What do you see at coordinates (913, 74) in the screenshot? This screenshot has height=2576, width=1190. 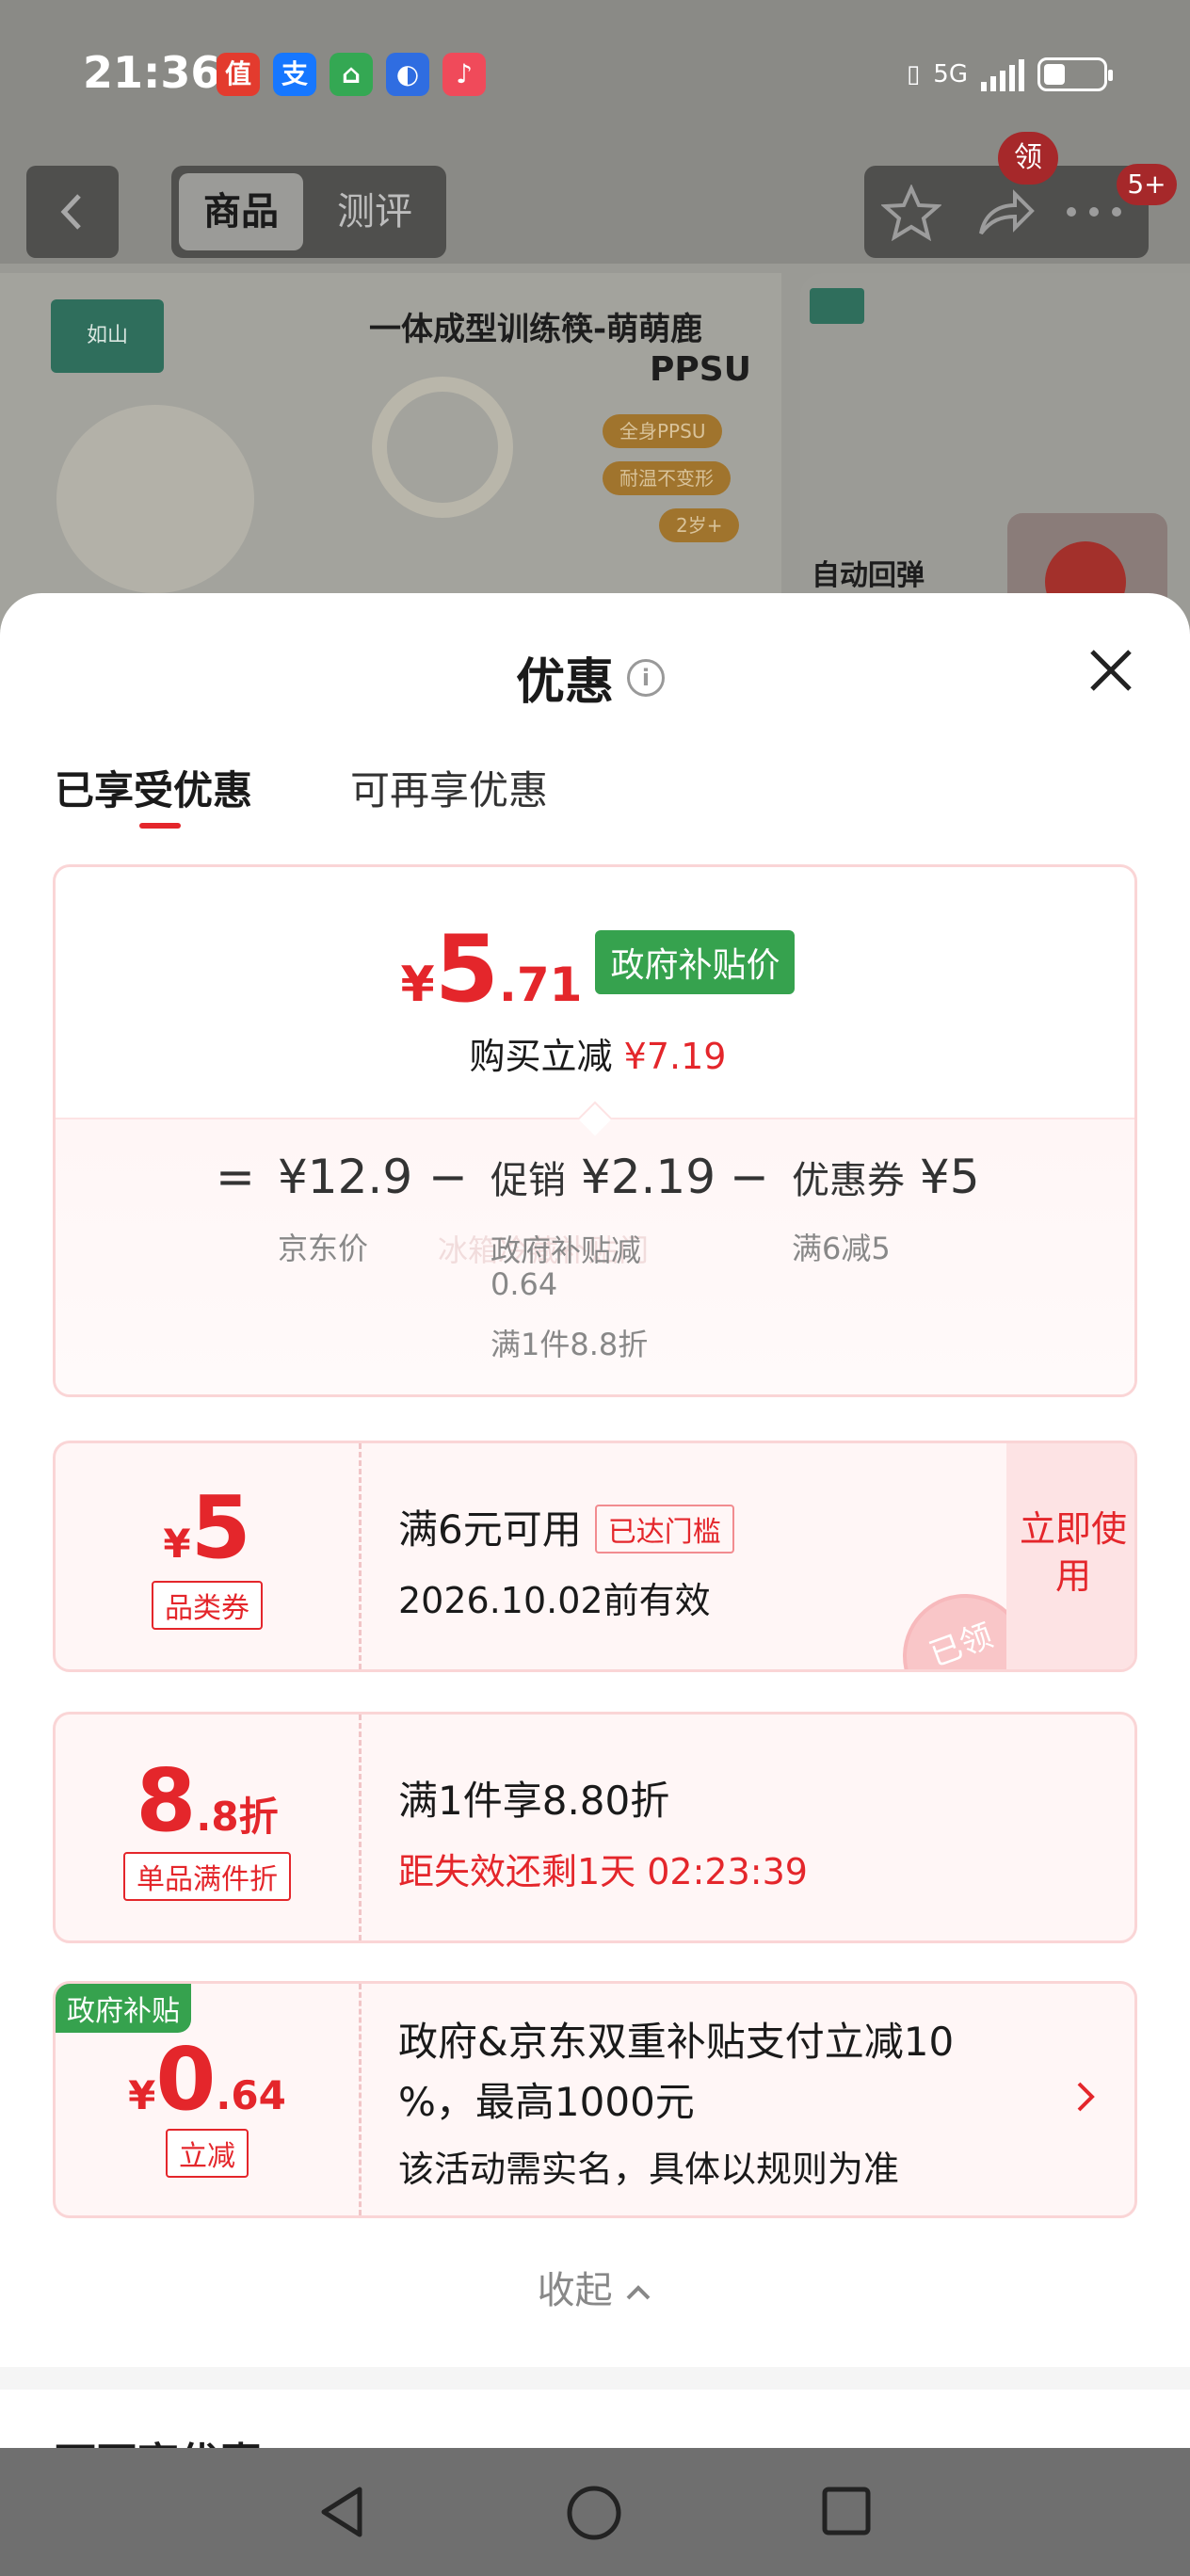 I see `vibrate-icon: ▯` at bounding box center [913, 74].